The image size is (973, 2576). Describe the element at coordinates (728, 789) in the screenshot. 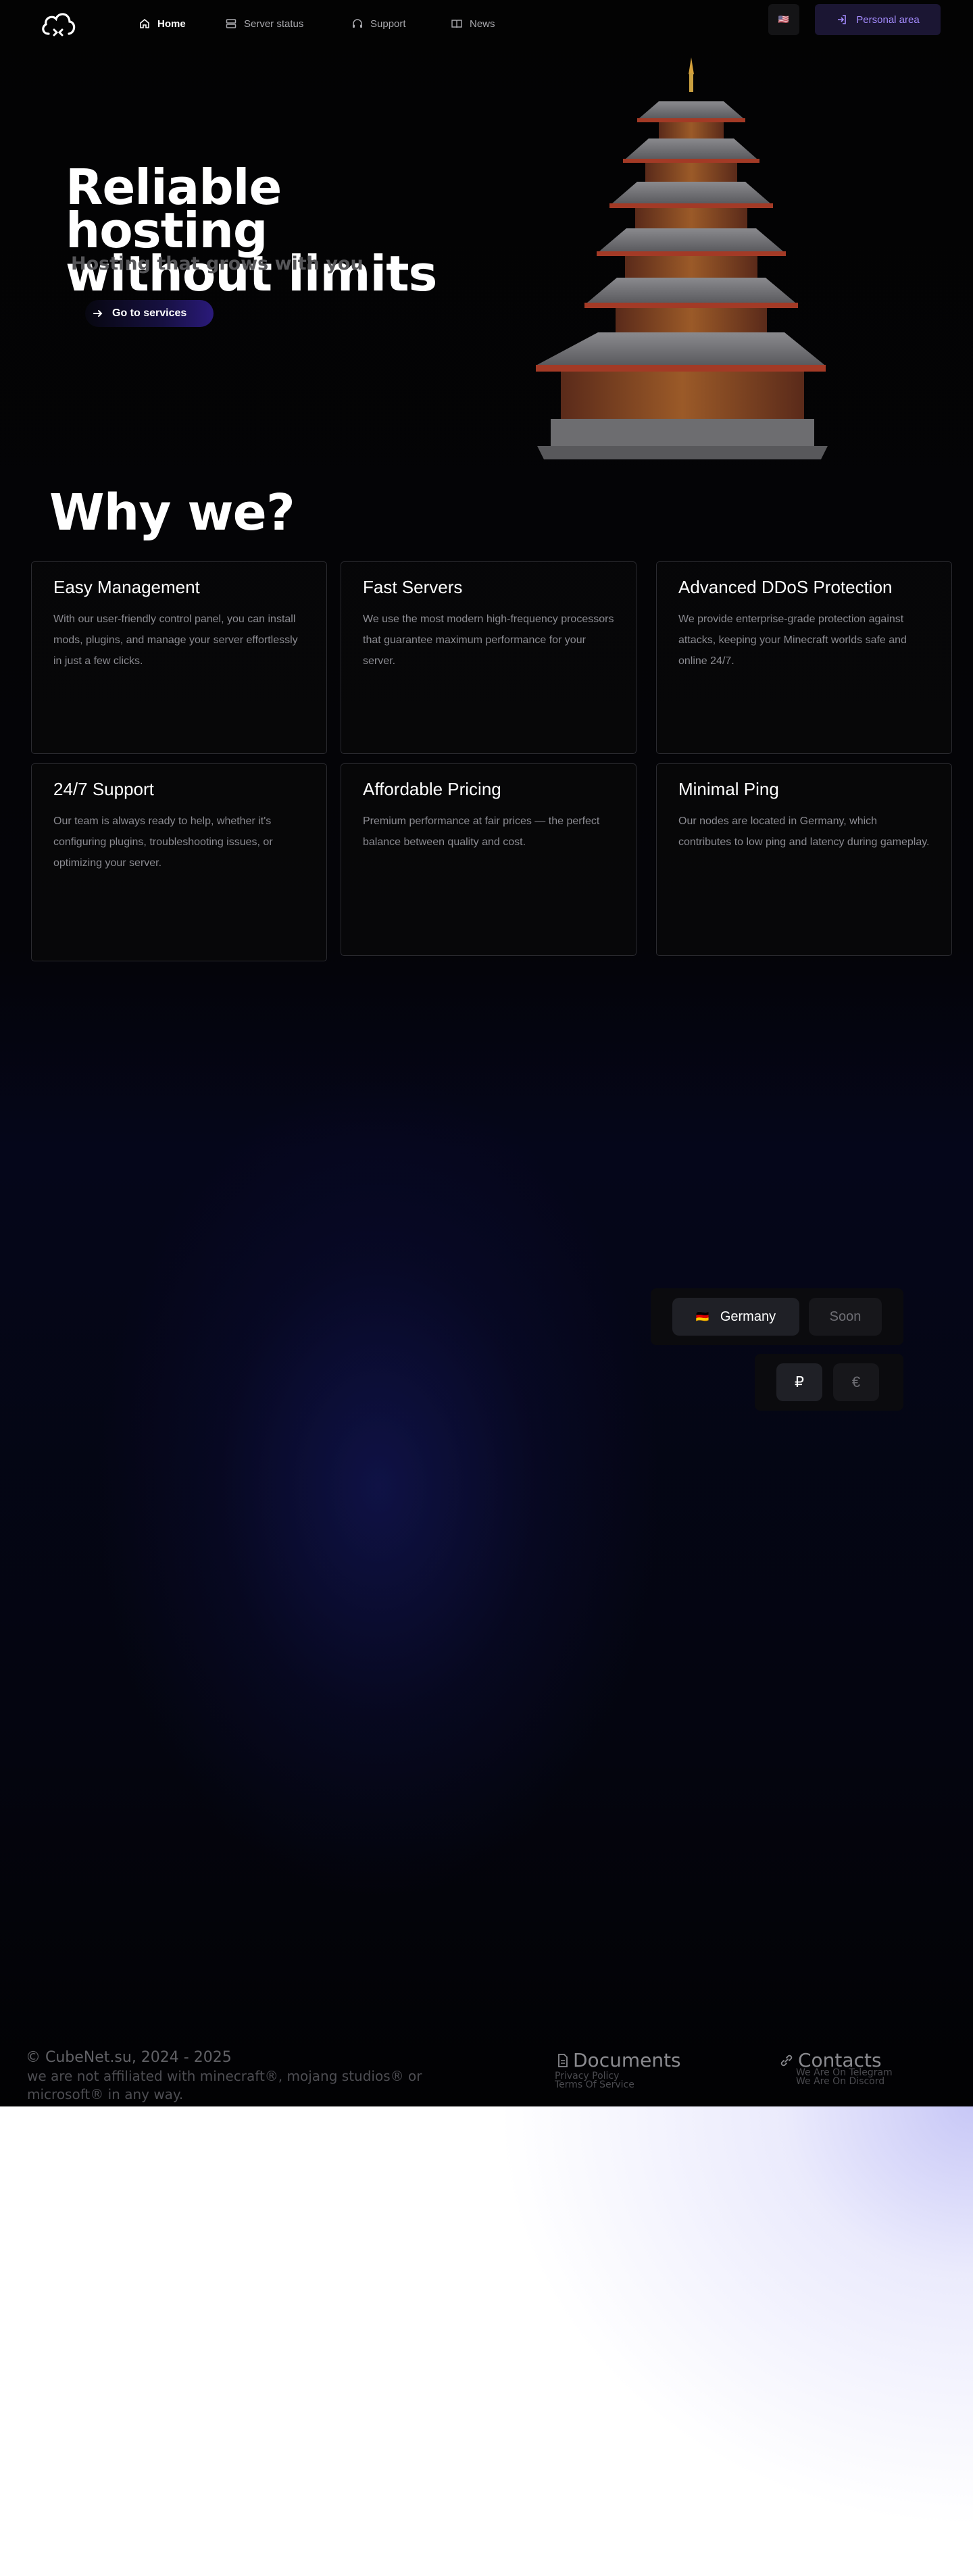

I see `feature-card-title: Minimal Ping` at that location.